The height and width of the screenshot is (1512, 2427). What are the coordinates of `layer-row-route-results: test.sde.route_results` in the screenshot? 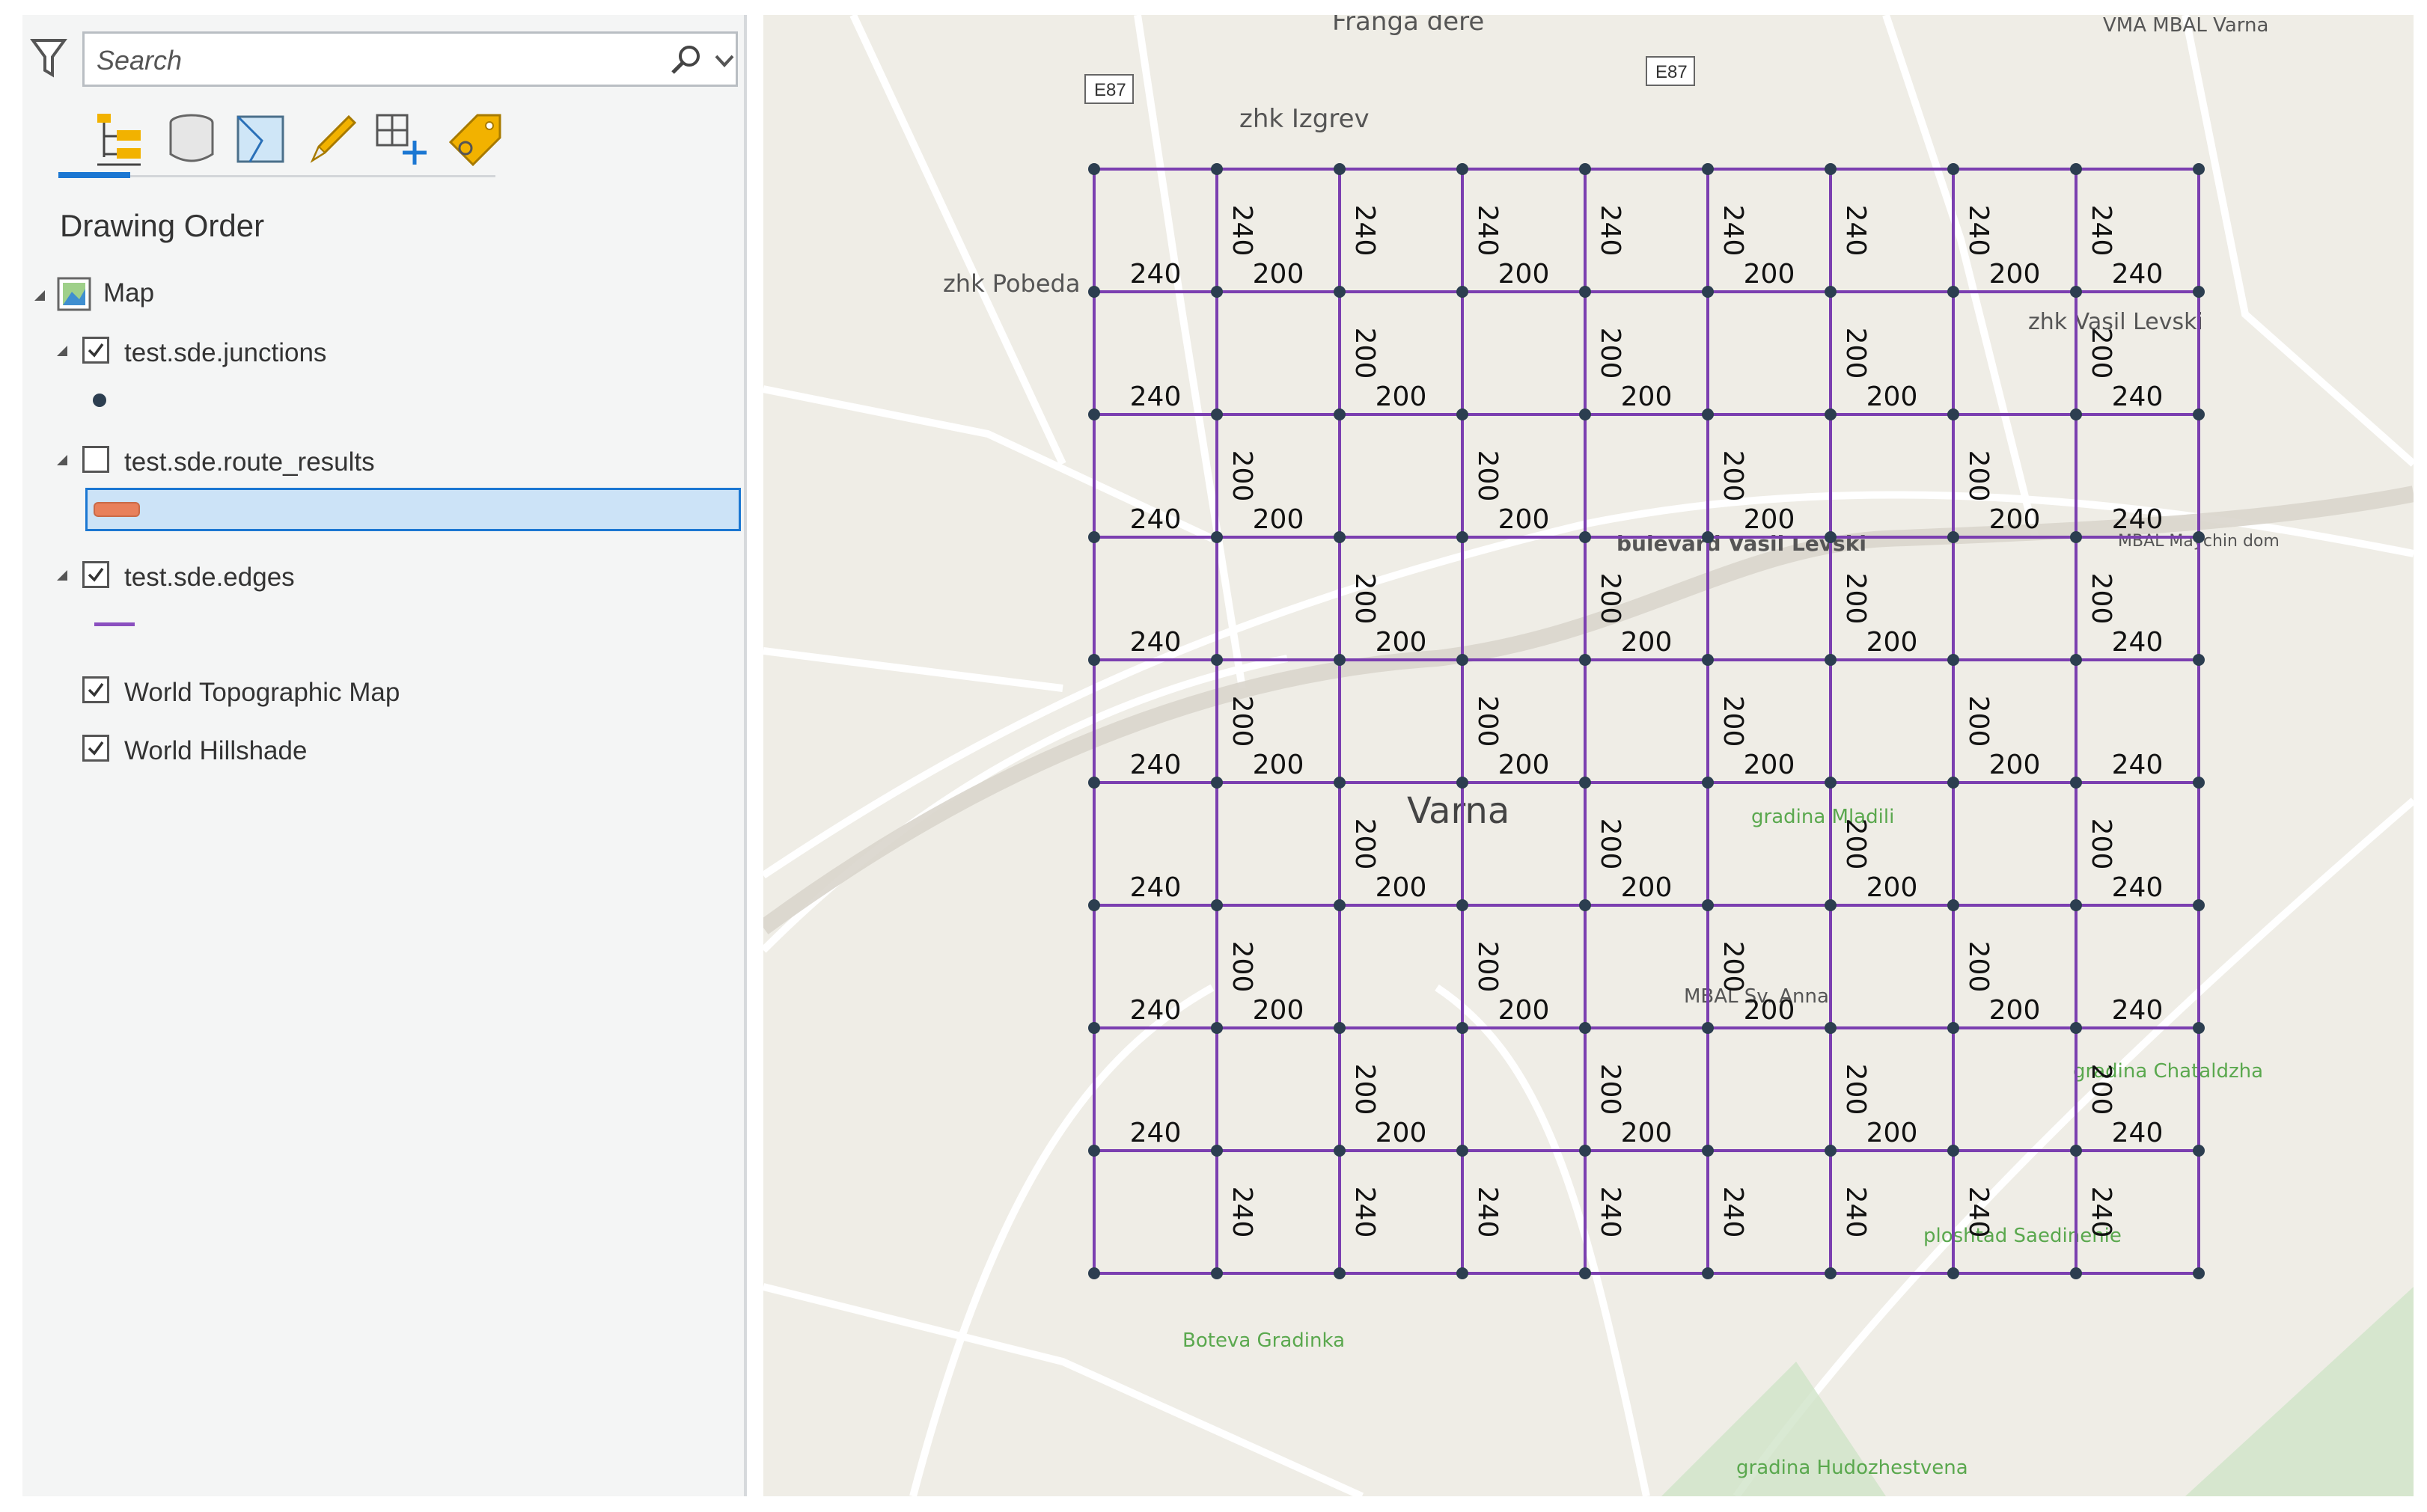 It's located at (359, 460).